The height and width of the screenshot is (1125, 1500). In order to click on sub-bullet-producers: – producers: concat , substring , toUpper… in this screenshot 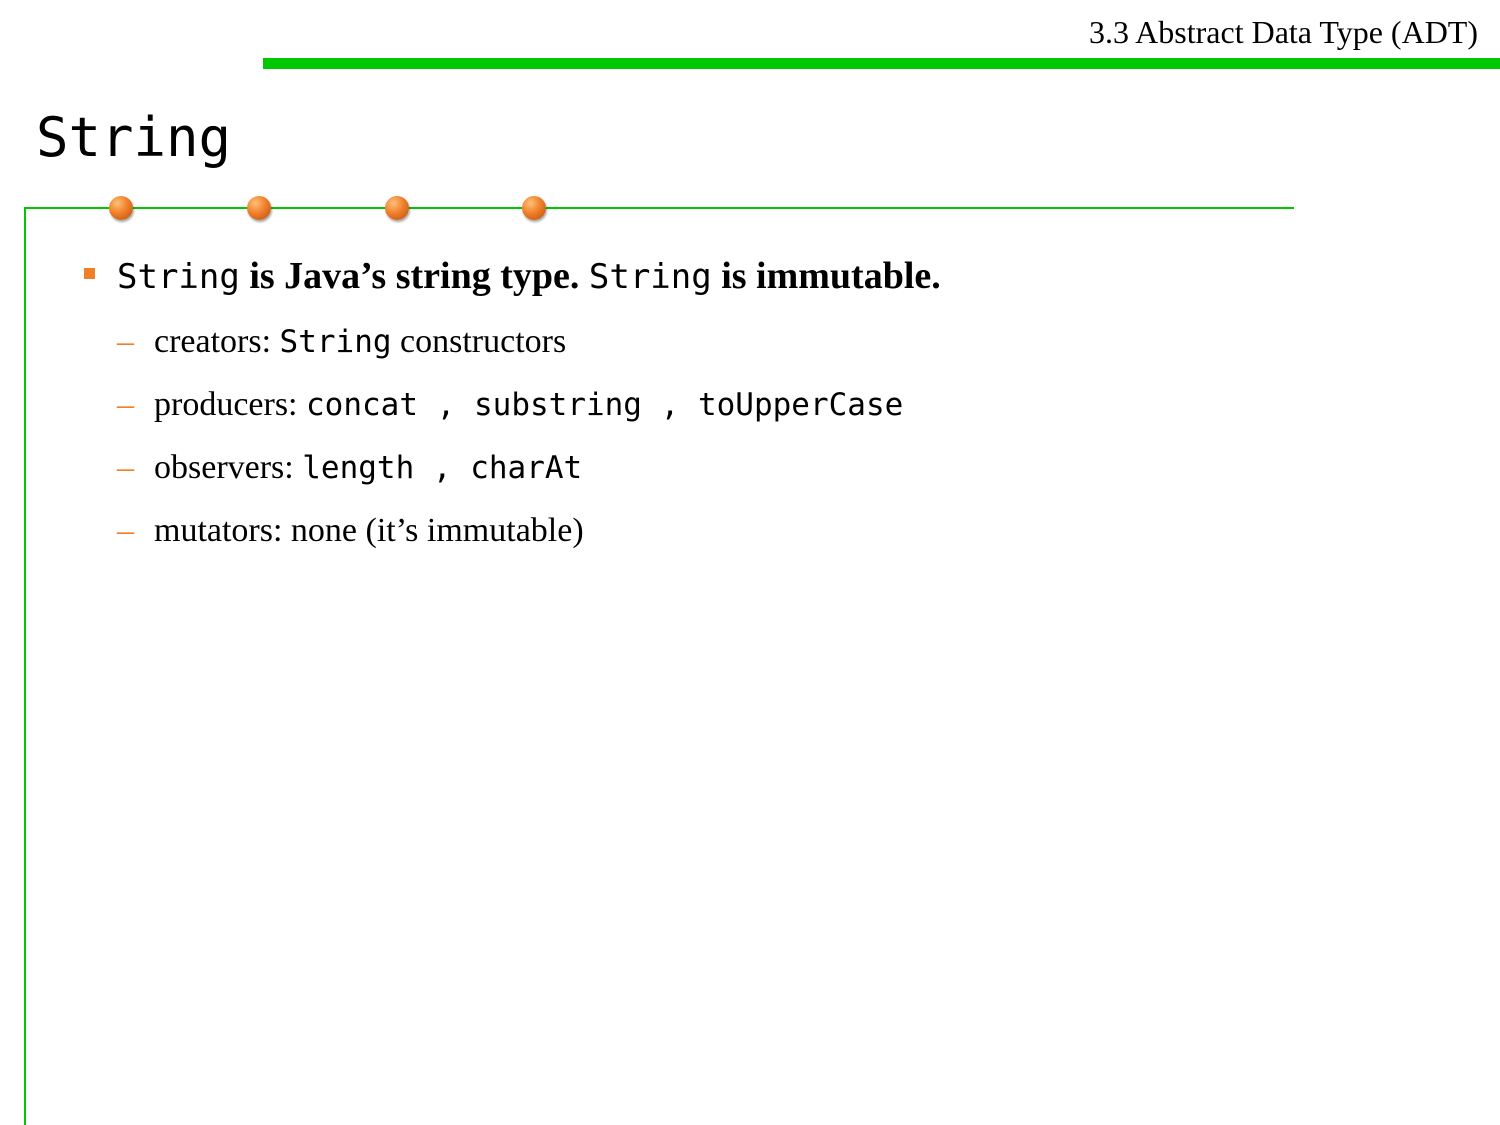, I will do `click(510, 405)`.